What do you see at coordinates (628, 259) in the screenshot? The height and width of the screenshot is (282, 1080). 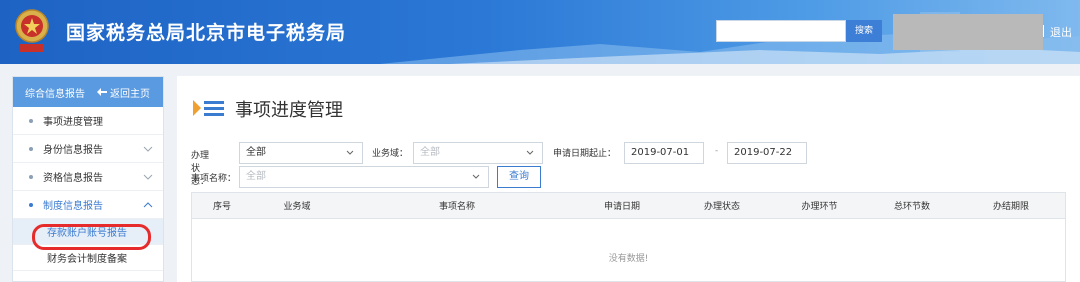 I see `empty-table-message: 没有数据!` at bounding box center [628, 259].